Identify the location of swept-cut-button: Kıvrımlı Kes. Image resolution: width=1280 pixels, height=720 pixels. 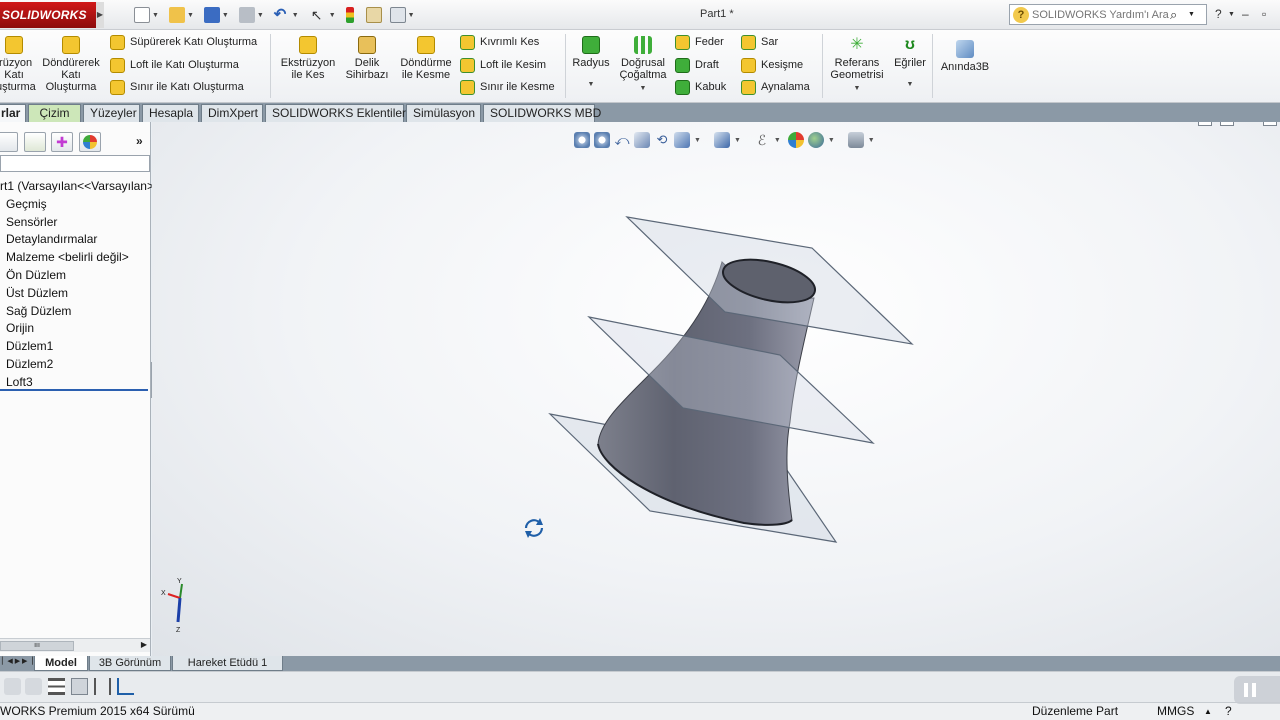
(499, 42).